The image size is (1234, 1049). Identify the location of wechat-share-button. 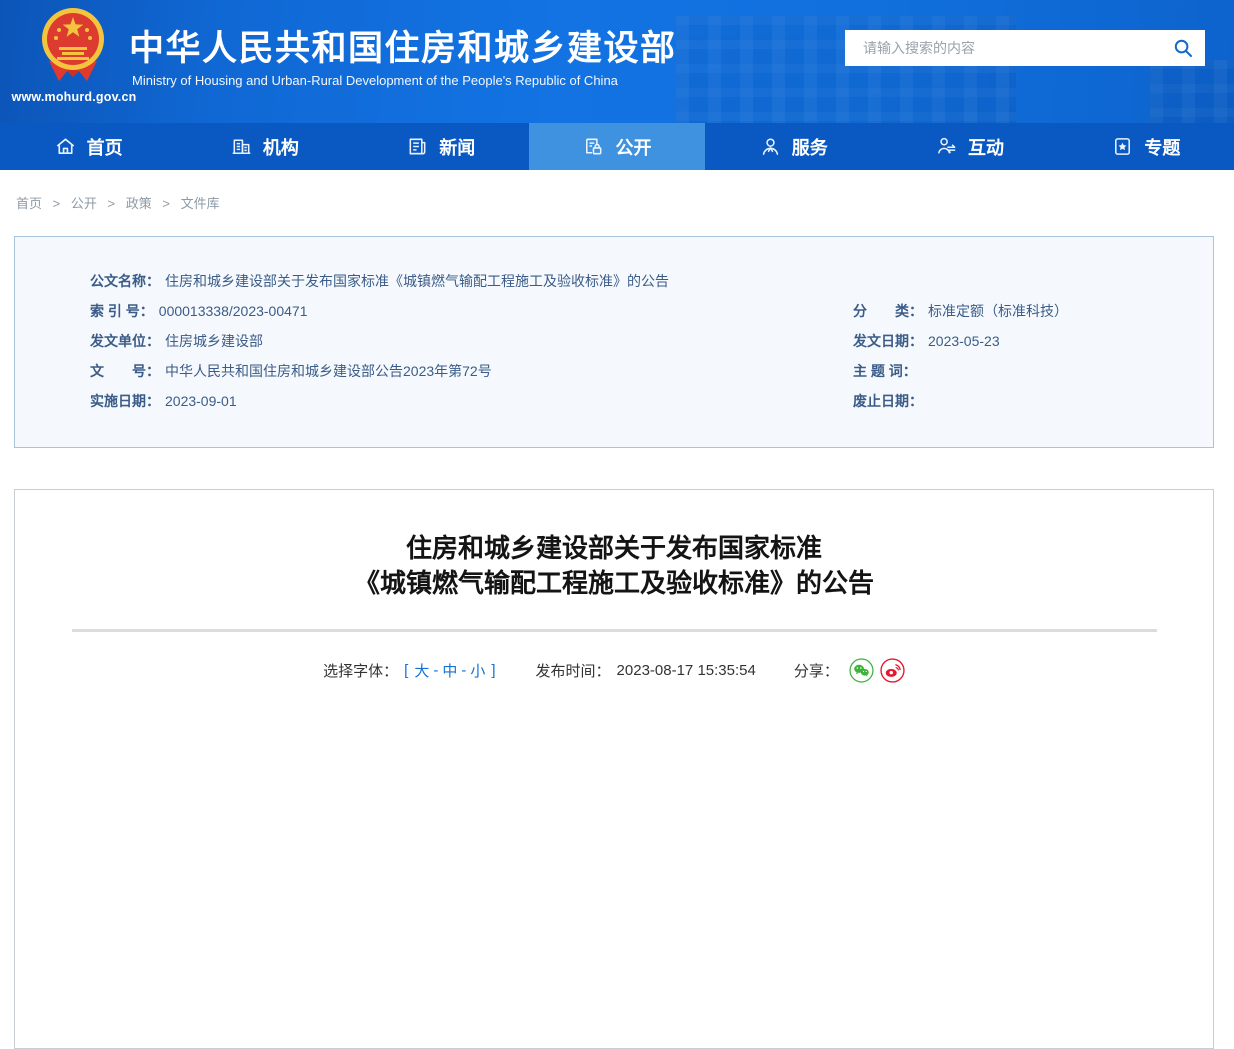
(861, 670).